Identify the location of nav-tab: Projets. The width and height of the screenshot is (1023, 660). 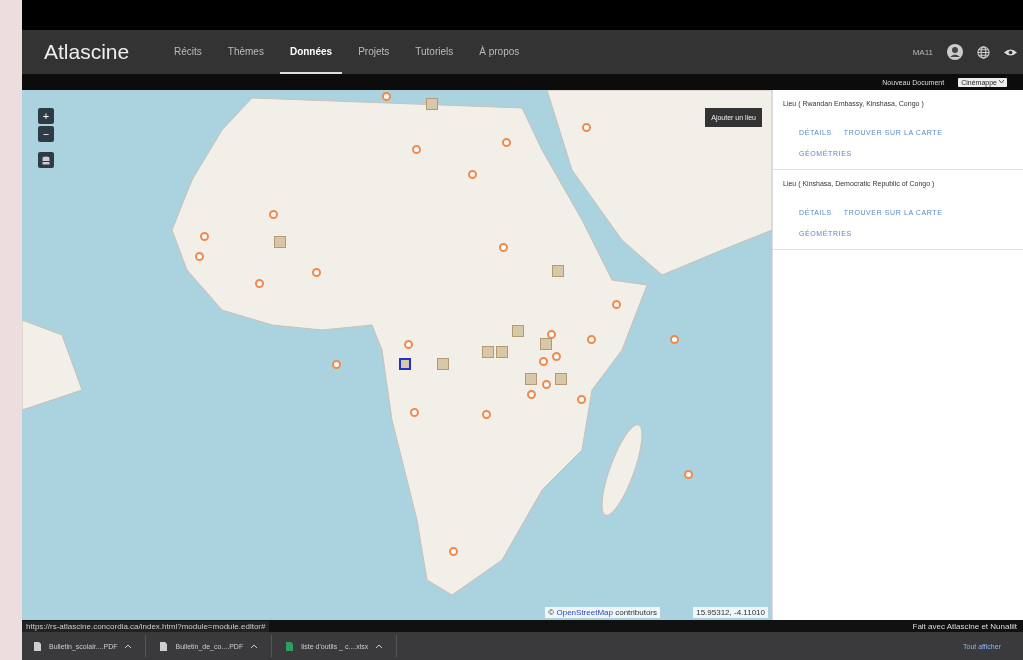
(374, 52).